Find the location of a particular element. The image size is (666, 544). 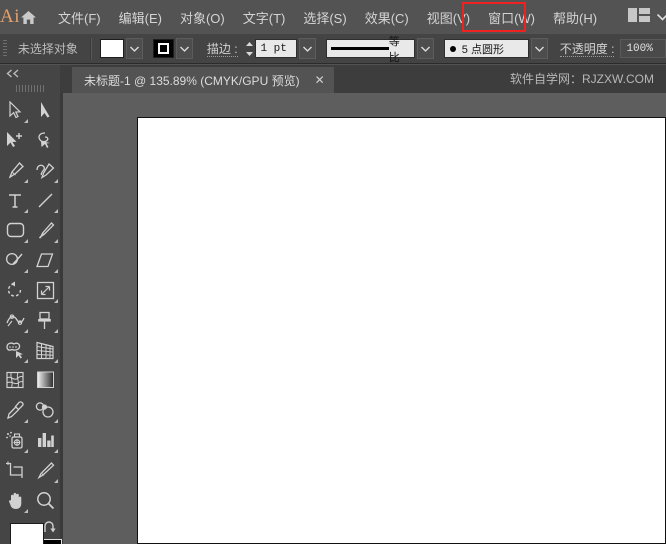

type-tool is located at coordinates (15, 200).